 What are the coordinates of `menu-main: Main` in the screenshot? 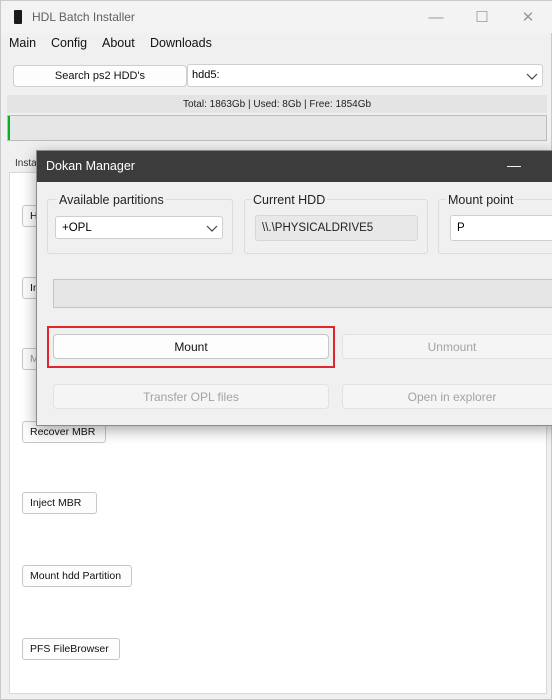 It's located at (22, 43).